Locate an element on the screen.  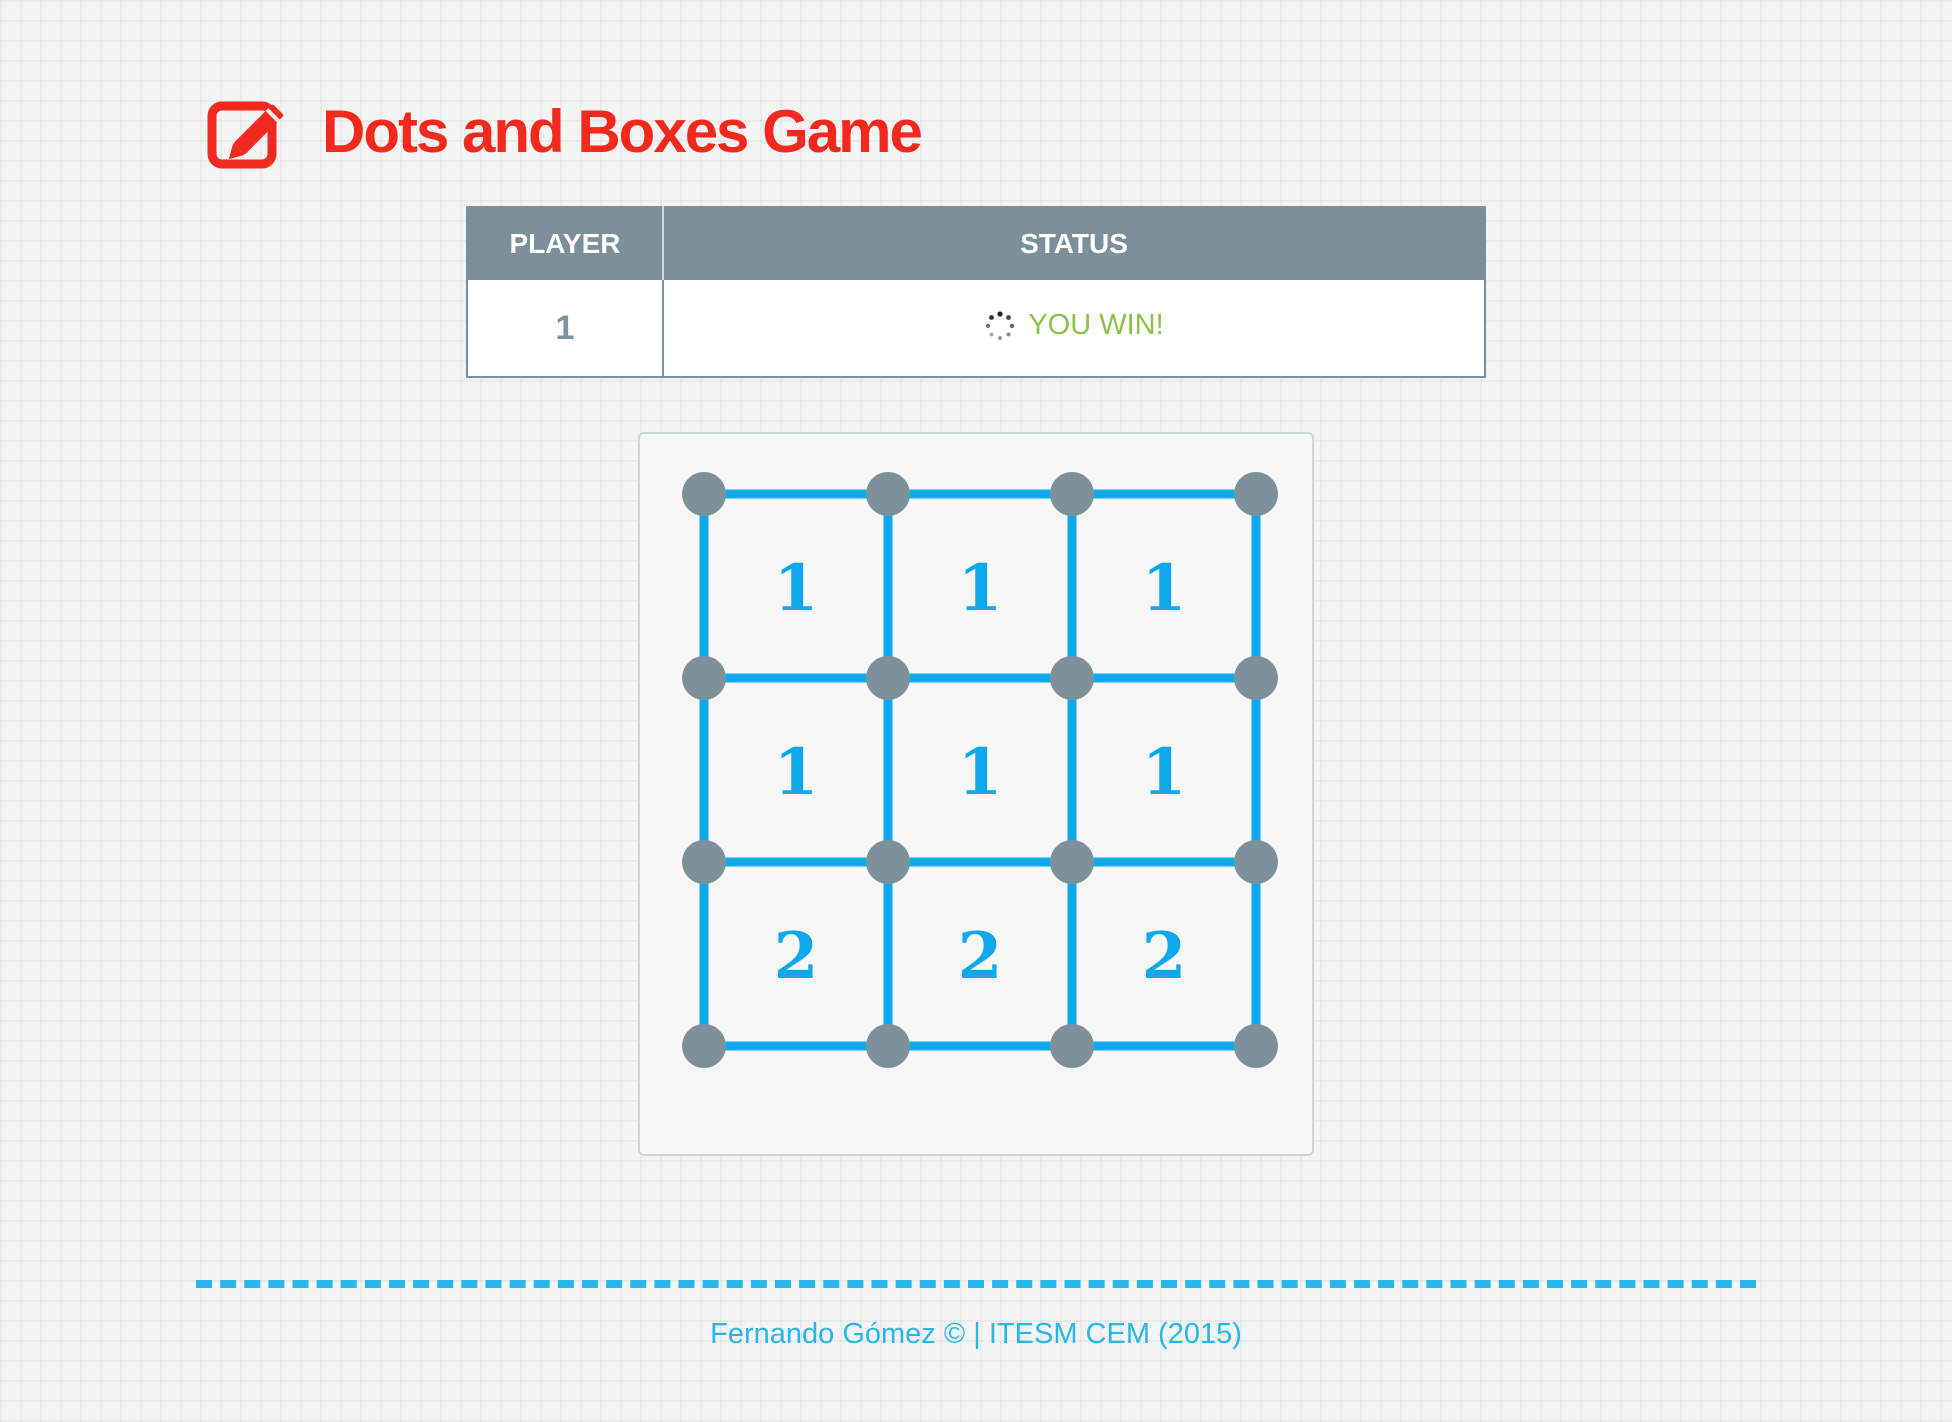
game-board: 1 1 1 1 1 1 2 2 2 is located at coordinates (980, 770).